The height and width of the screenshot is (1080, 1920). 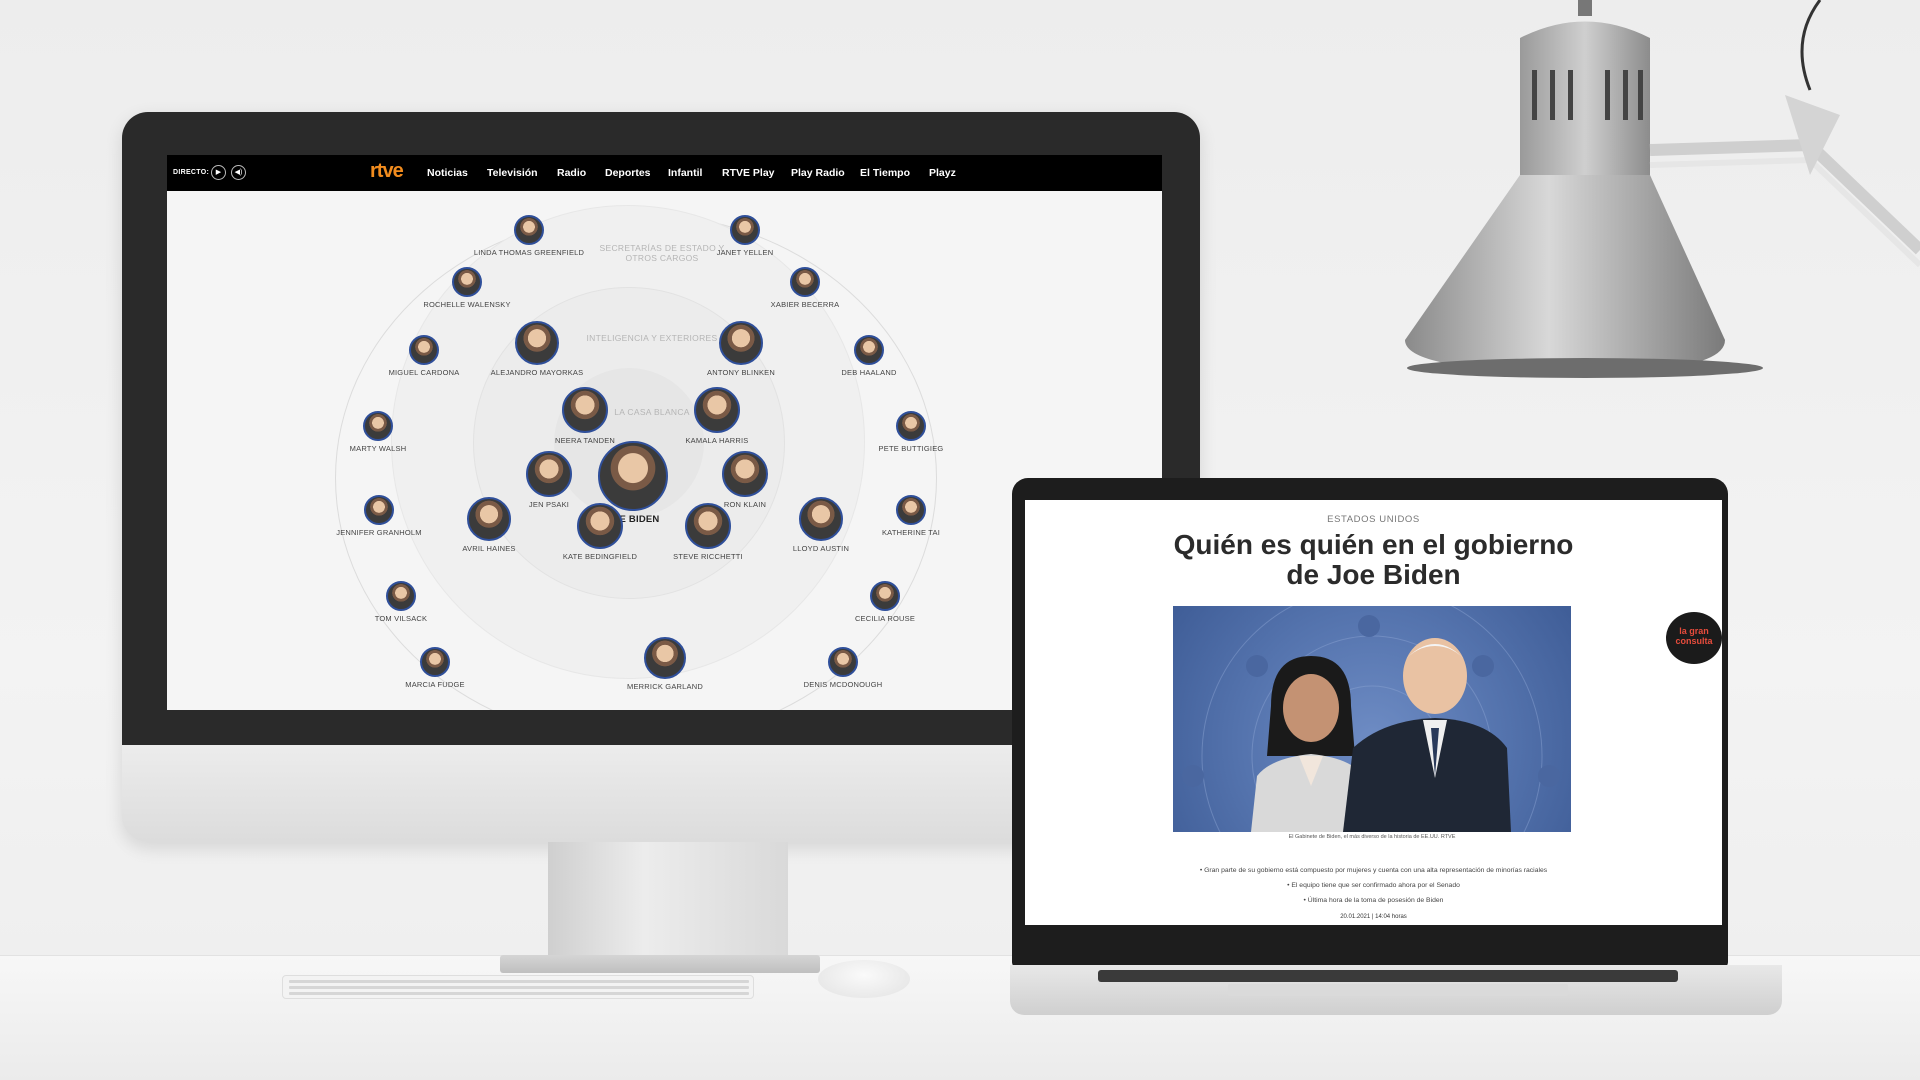 I want to click on person-card: DENIS MCDONOUGH, so click(x=843, y=668).